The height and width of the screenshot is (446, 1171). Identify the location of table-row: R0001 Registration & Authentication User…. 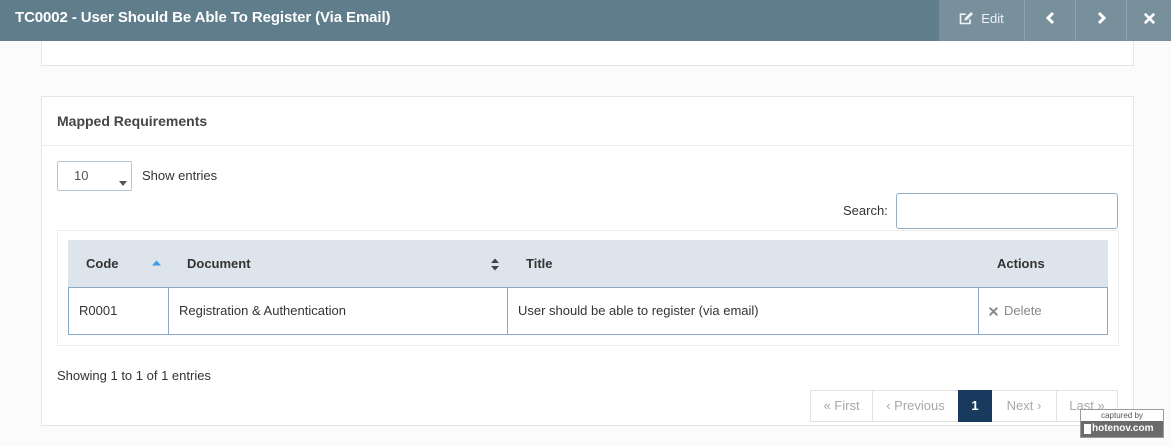
(588, 311).